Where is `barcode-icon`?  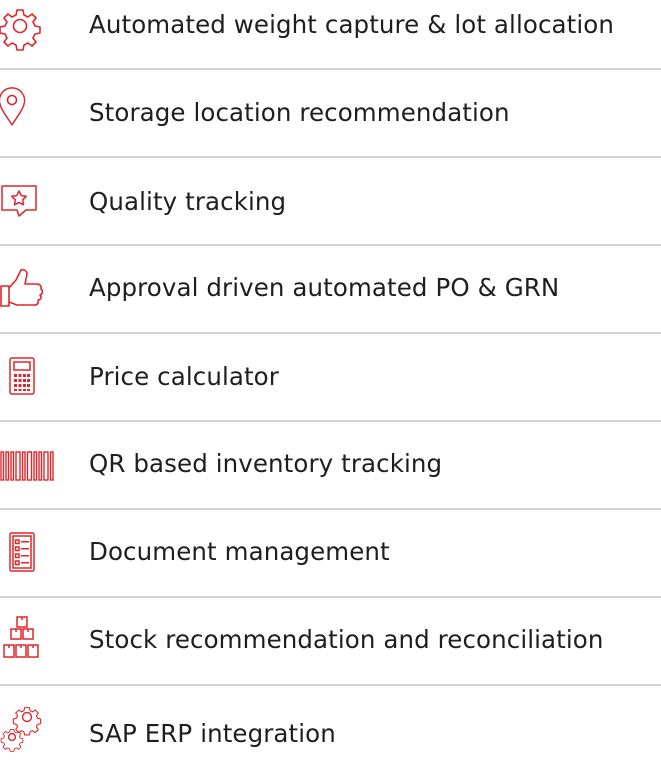
barcode-icon is located at coordinates (28, 466).